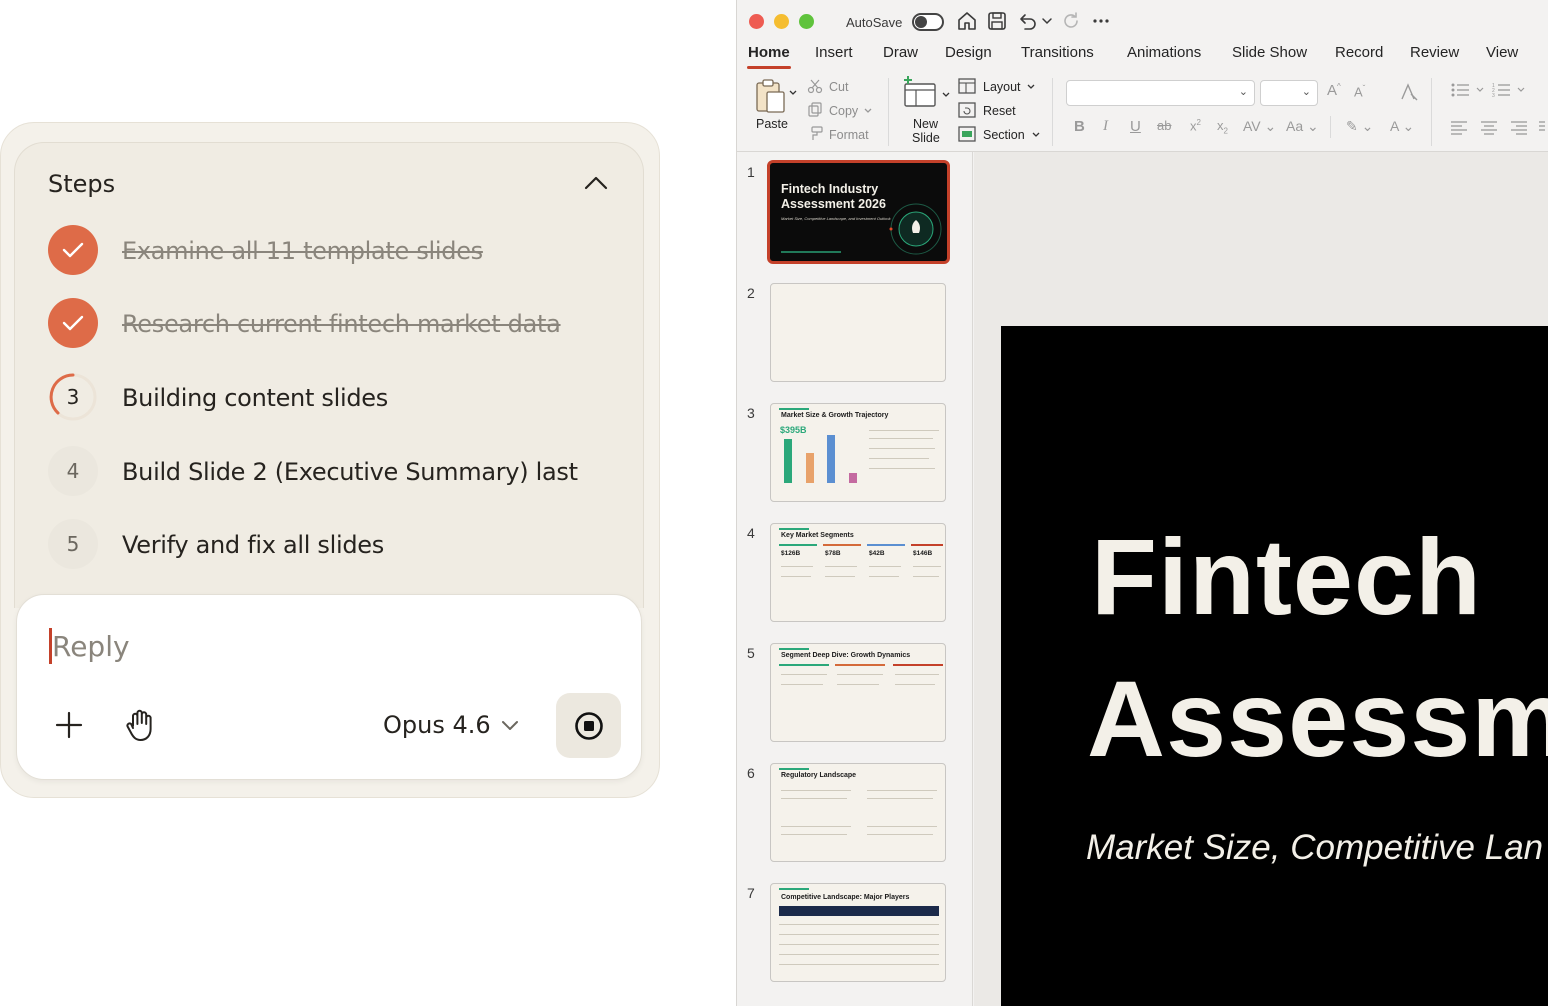  I want to click on tab-record: Record, so click(1359, 52).